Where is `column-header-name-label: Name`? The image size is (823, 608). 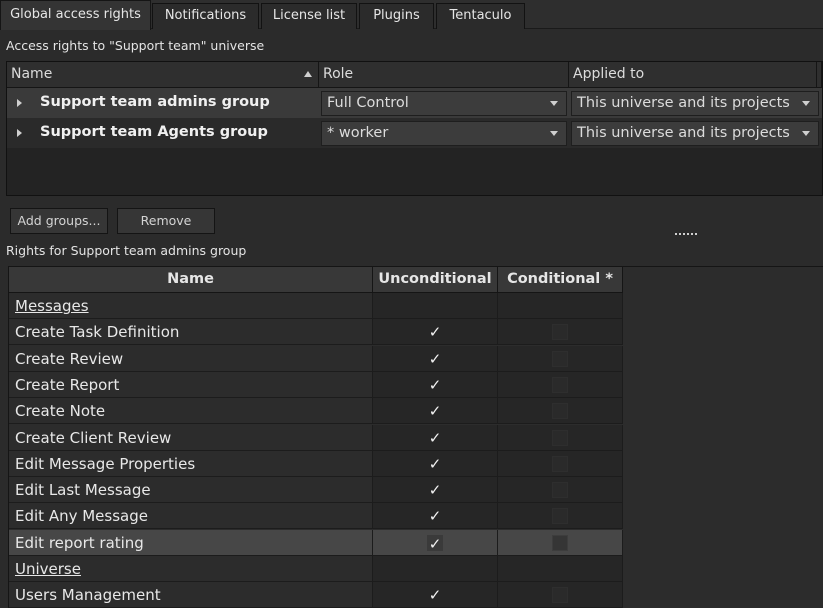 column-header-name-label: Name is located at coordinates (32, 74).